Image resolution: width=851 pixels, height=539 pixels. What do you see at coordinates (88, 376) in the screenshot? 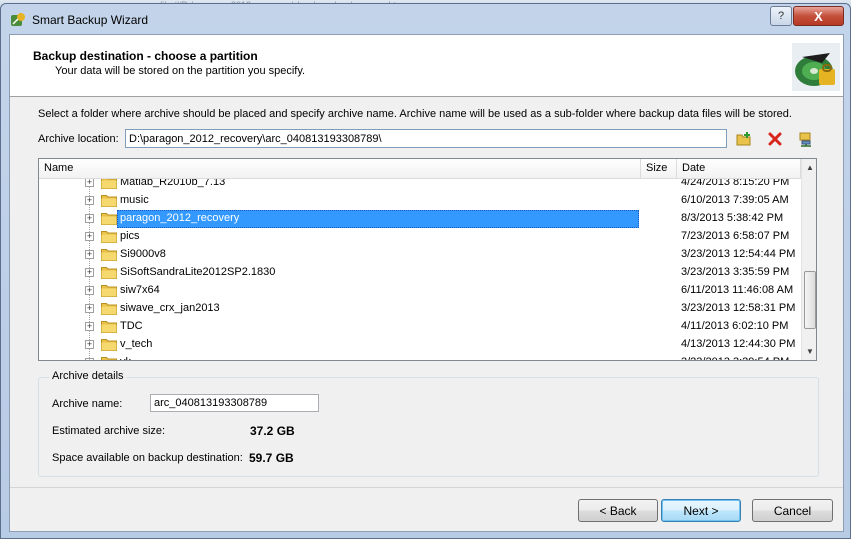
I see `archive-details-legend: Archive details` at bounding box center [88, 376].